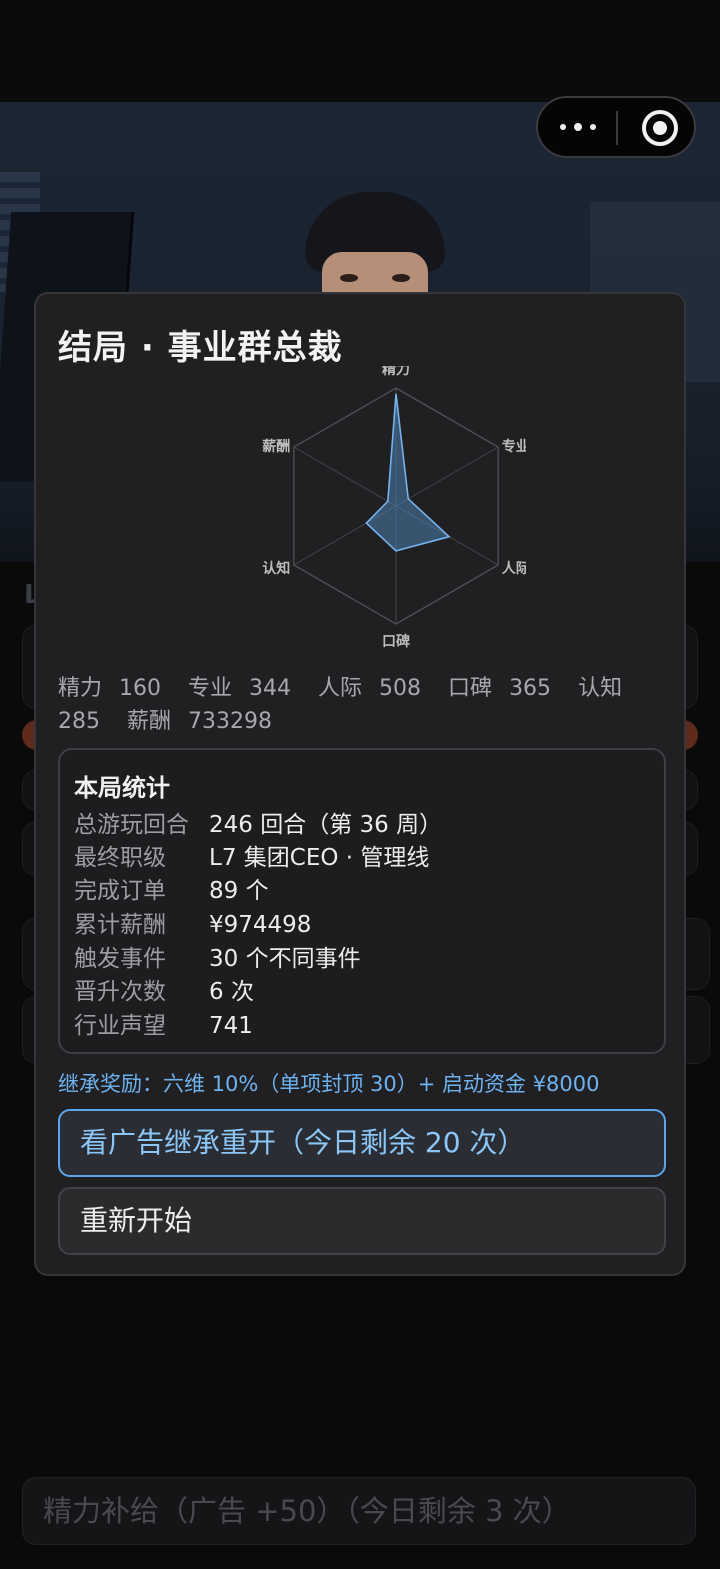  I want to click on summary-row-total-salary: 累计薪酬 ¥974498, so click(193, 925).